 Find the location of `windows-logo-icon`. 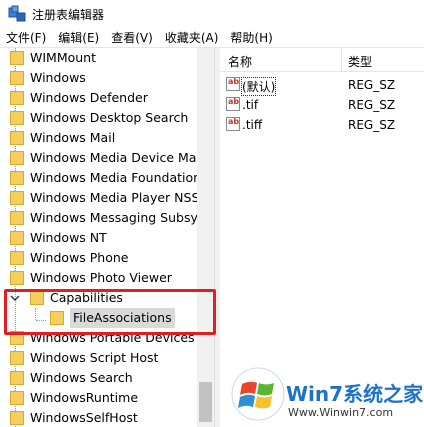

windows-logo-icon is located at coordinates (258, 394).